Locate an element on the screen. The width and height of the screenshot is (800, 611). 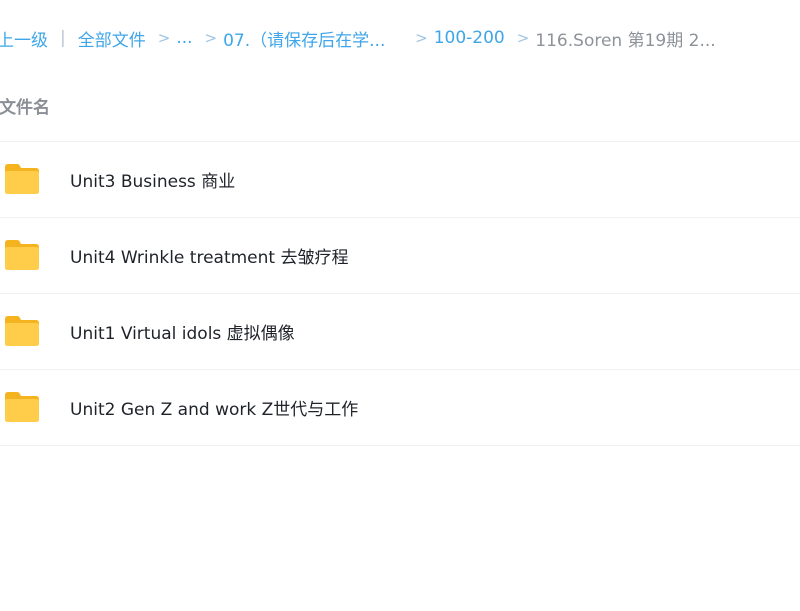
list-item: Unit4 Wrinkle treatment 去皱疗程 is located at coordinates (400, 255).